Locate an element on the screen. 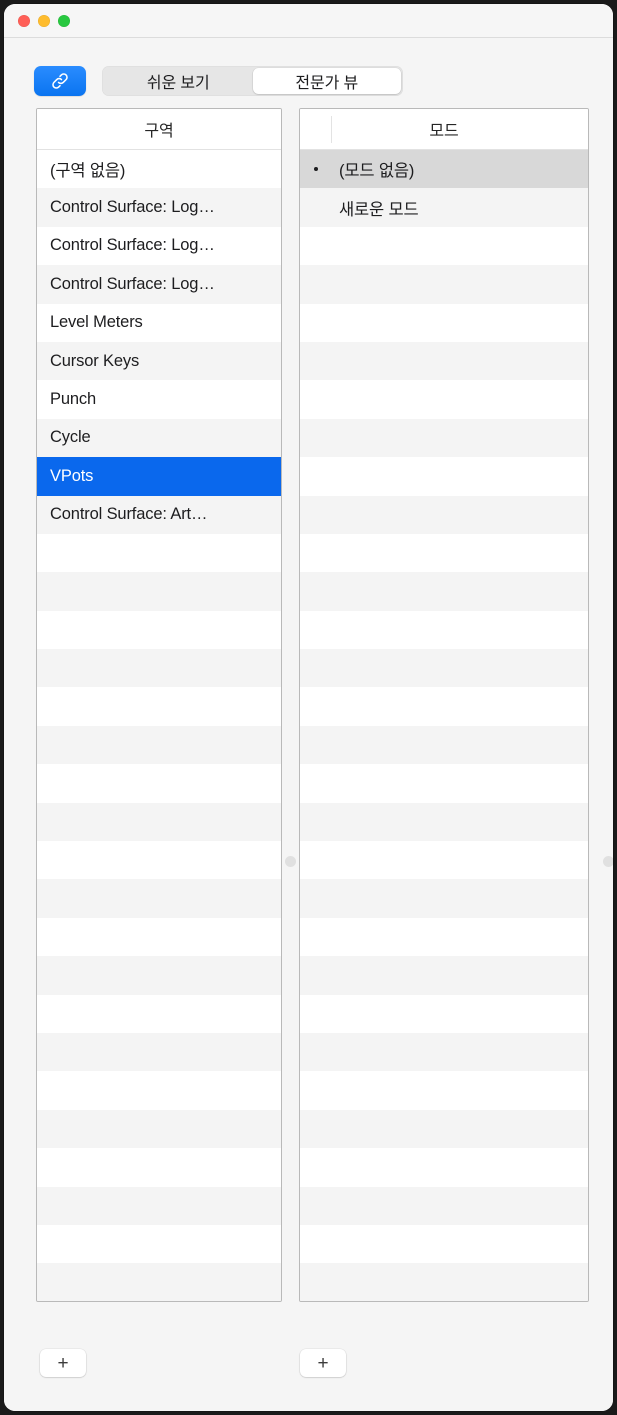  pane-resize-handle-right is located at coordinates (608, 861).